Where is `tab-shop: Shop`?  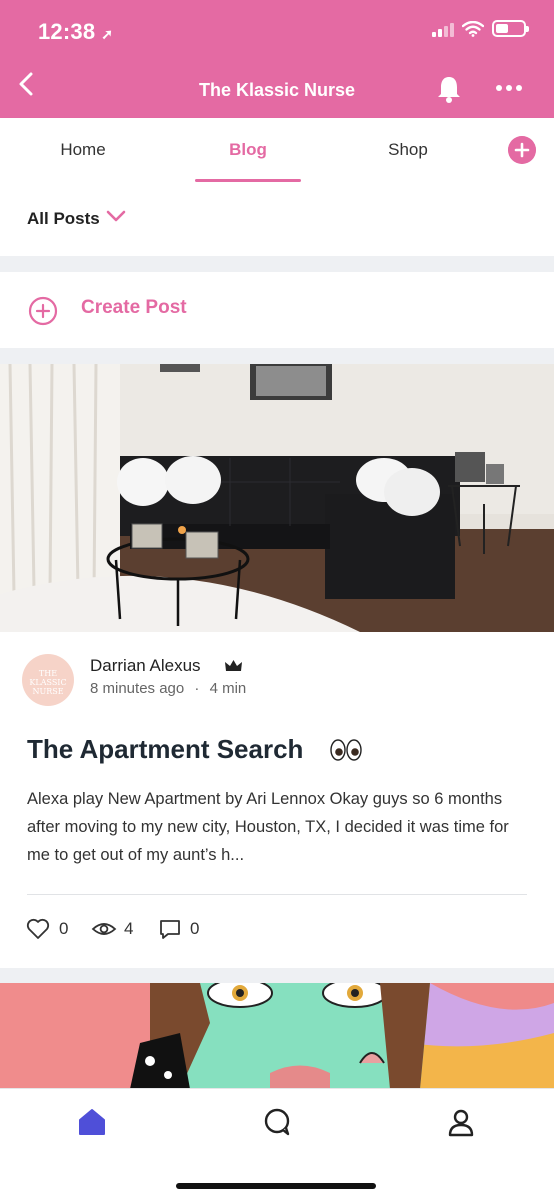 tab-shop: Shop is located at coordinates (408, 150).